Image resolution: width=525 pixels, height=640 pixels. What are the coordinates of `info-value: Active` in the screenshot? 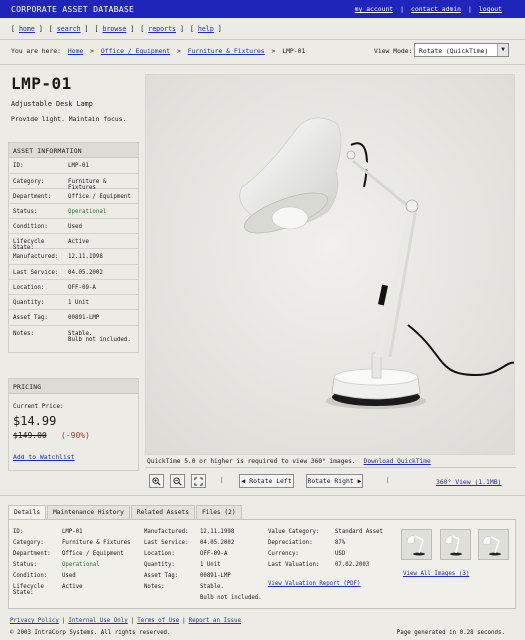 It's located at (78, 242).